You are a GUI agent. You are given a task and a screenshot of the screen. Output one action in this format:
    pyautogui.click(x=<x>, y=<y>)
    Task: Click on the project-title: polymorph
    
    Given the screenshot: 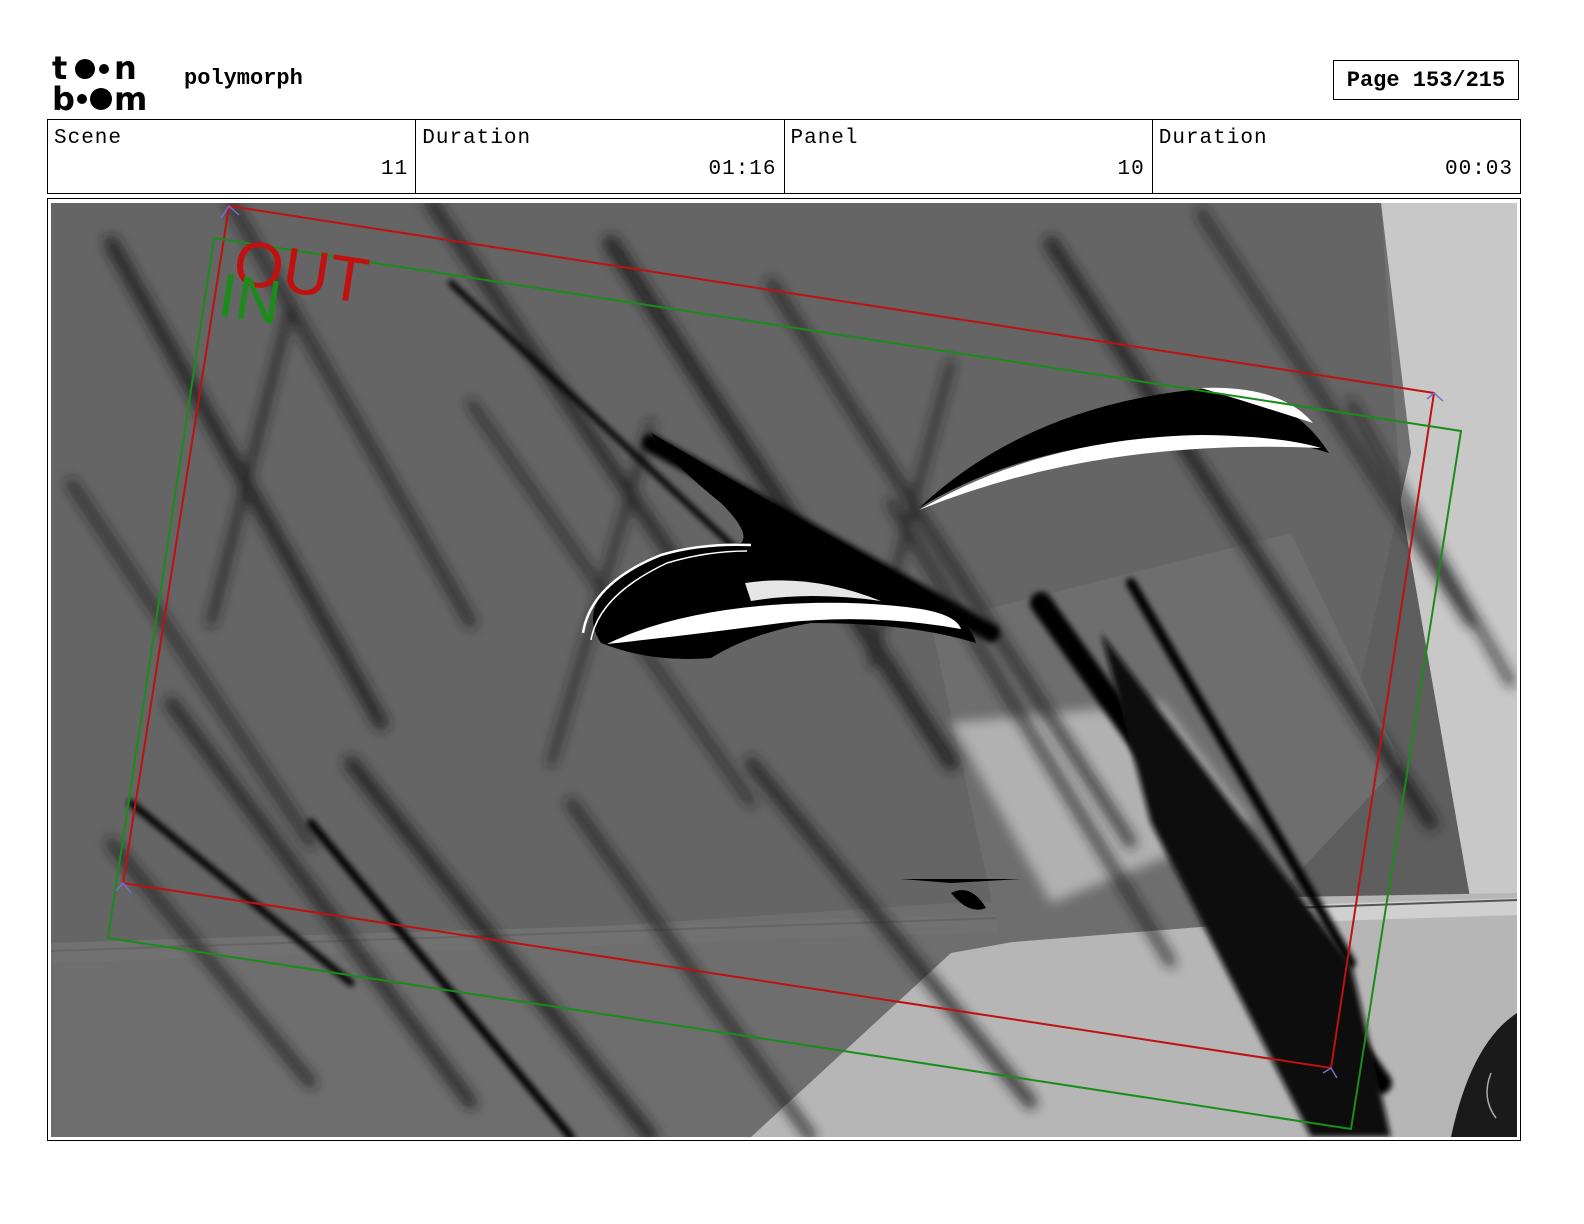 What is the action you would take?
    pyautogui.click(x=243, y=78)
    